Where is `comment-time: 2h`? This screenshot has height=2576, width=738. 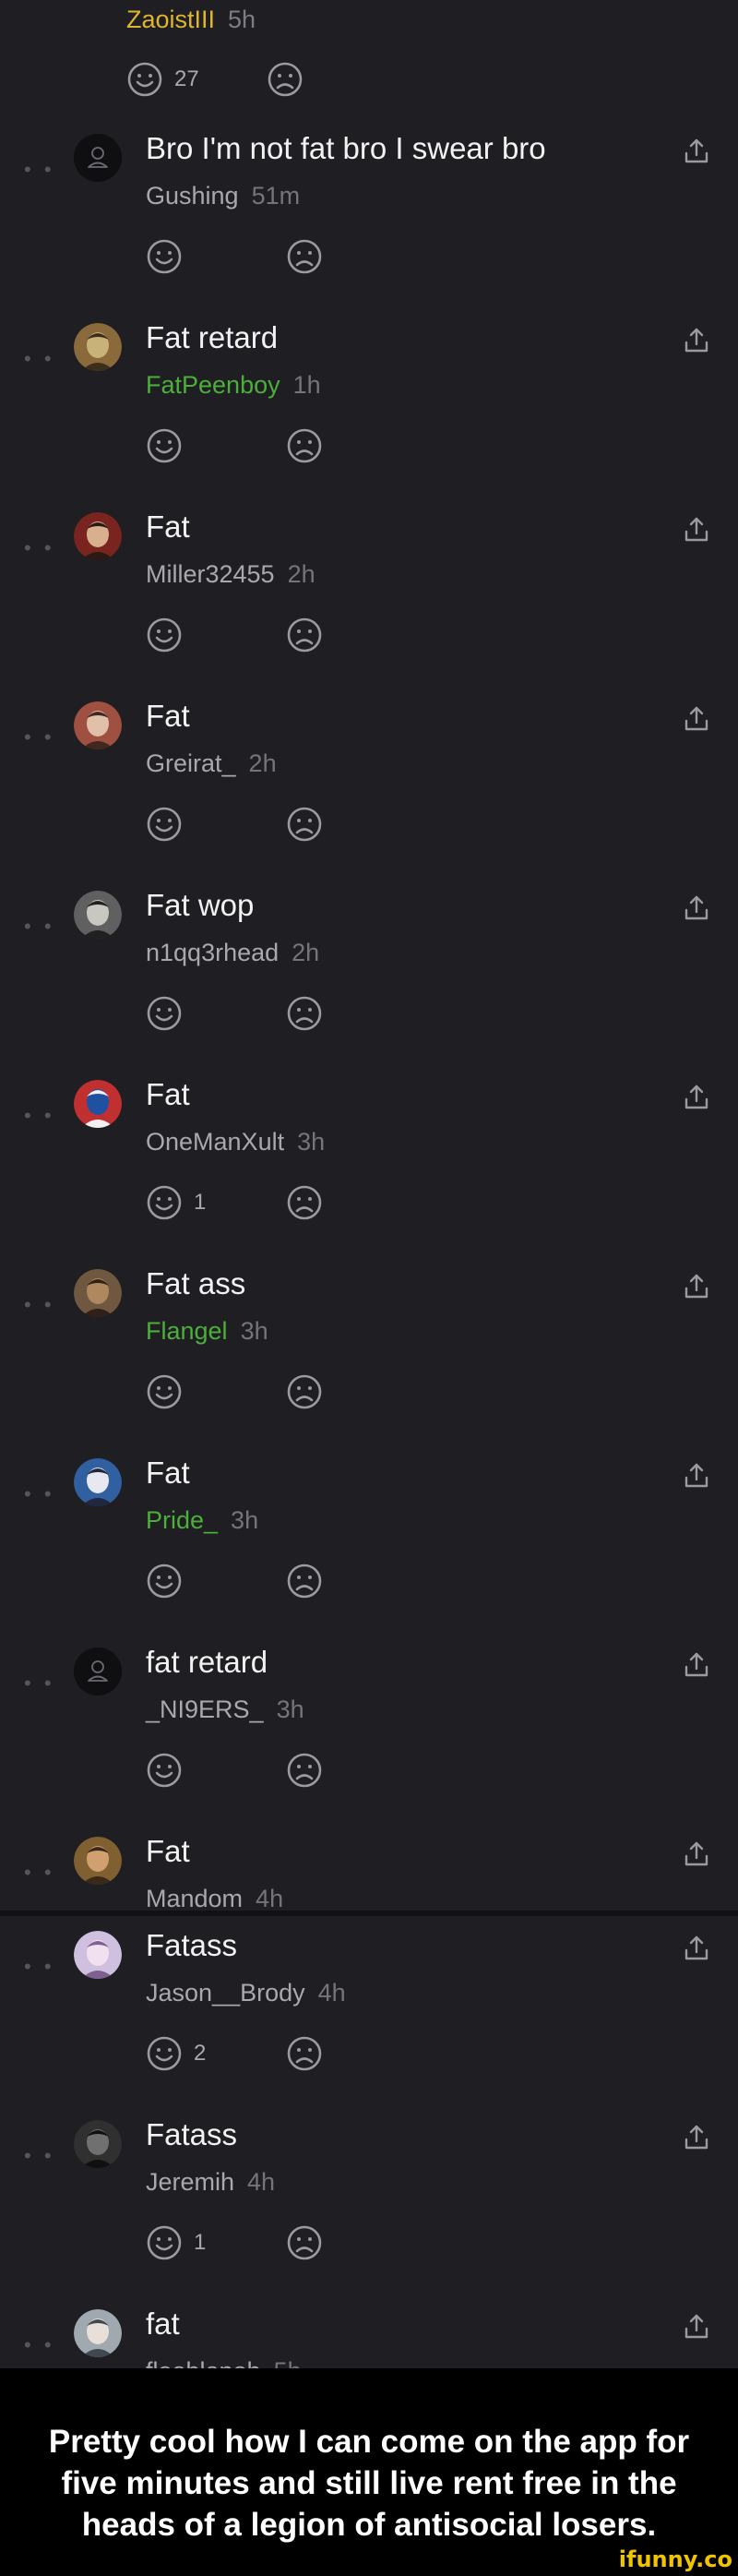
comment-time: 2h is located at coordinates (262, 763).